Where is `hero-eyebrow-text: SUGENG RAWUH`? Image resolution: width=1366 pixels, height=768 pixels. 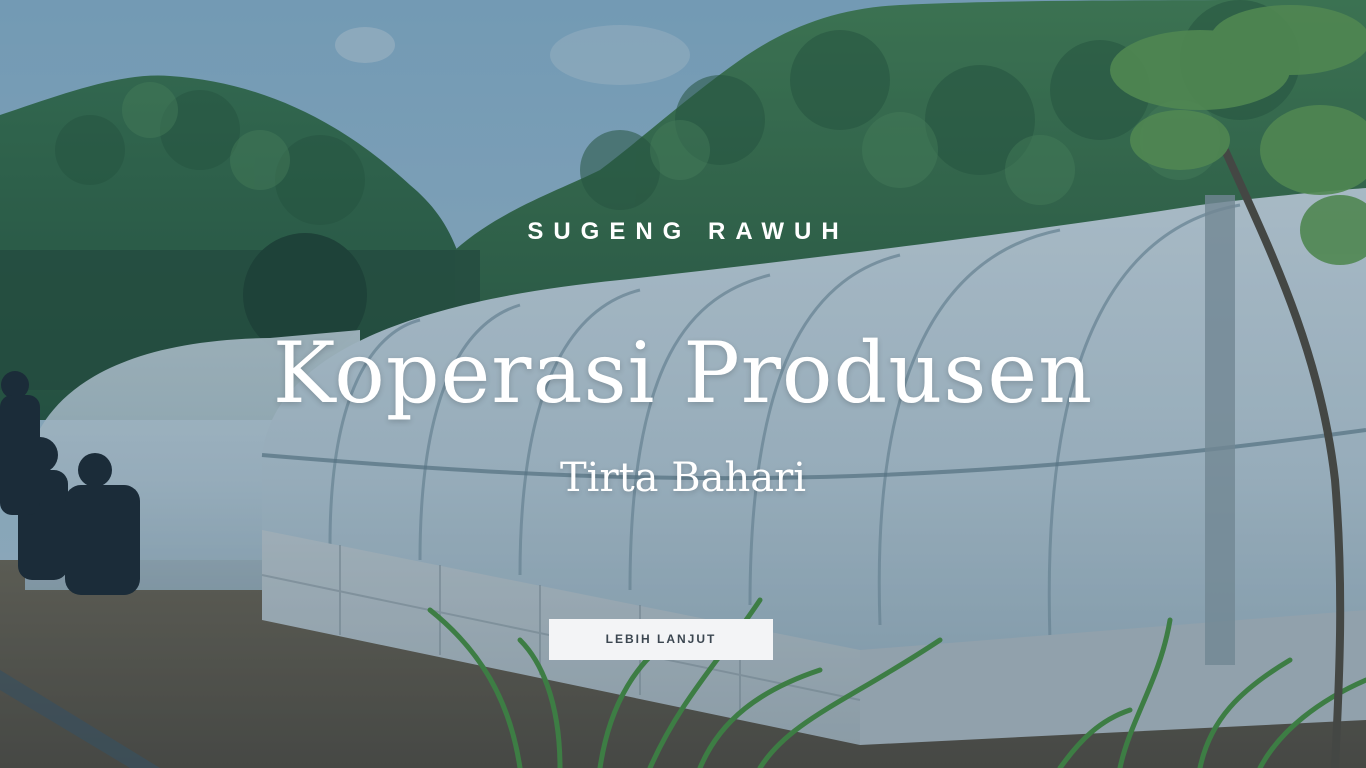 hero-eyebrow-text: SUGENG RAWUH is located at coordinates (688, 231).